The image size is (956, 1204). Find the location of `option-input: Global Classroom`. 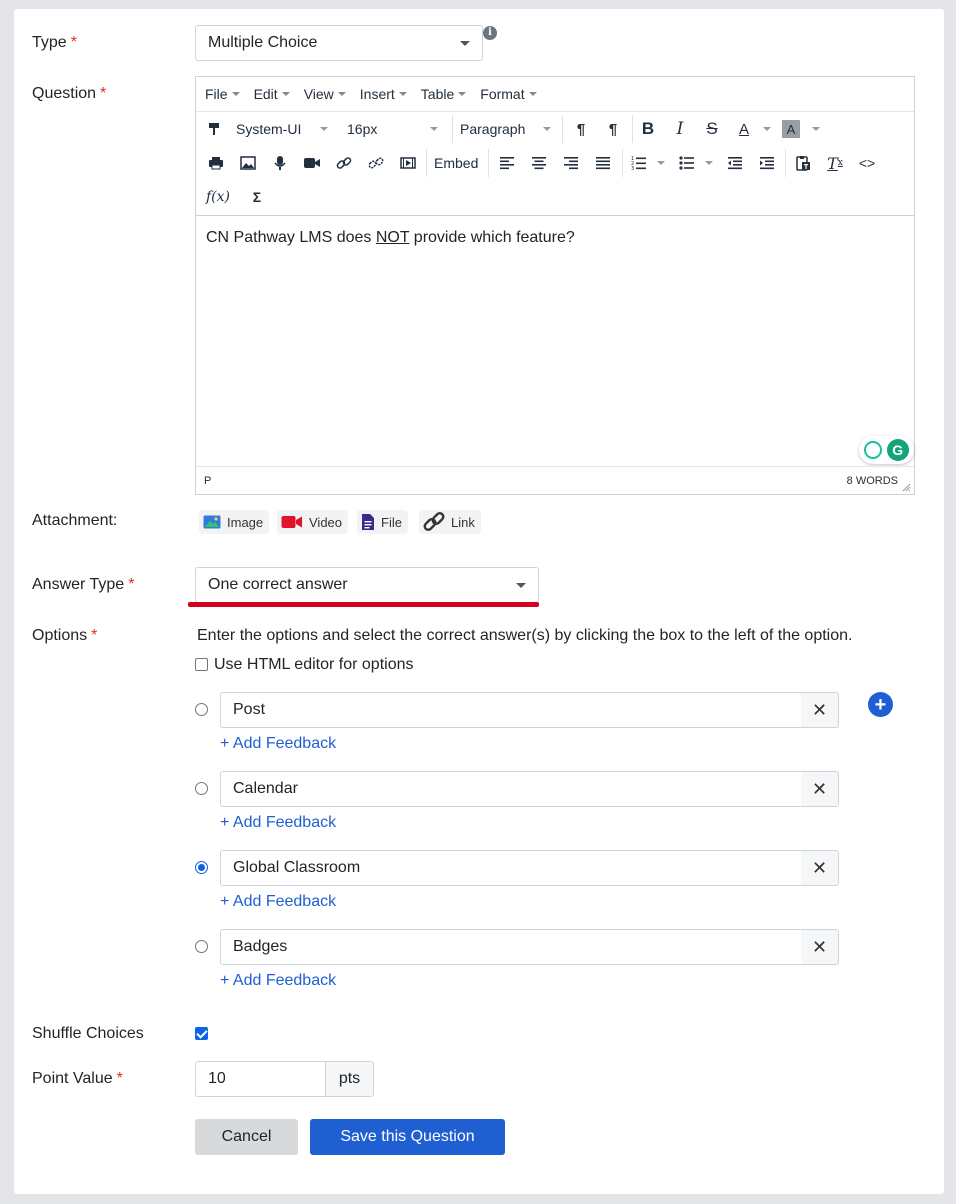

option-input: Global Classroom is located at coordinates (511, 868).